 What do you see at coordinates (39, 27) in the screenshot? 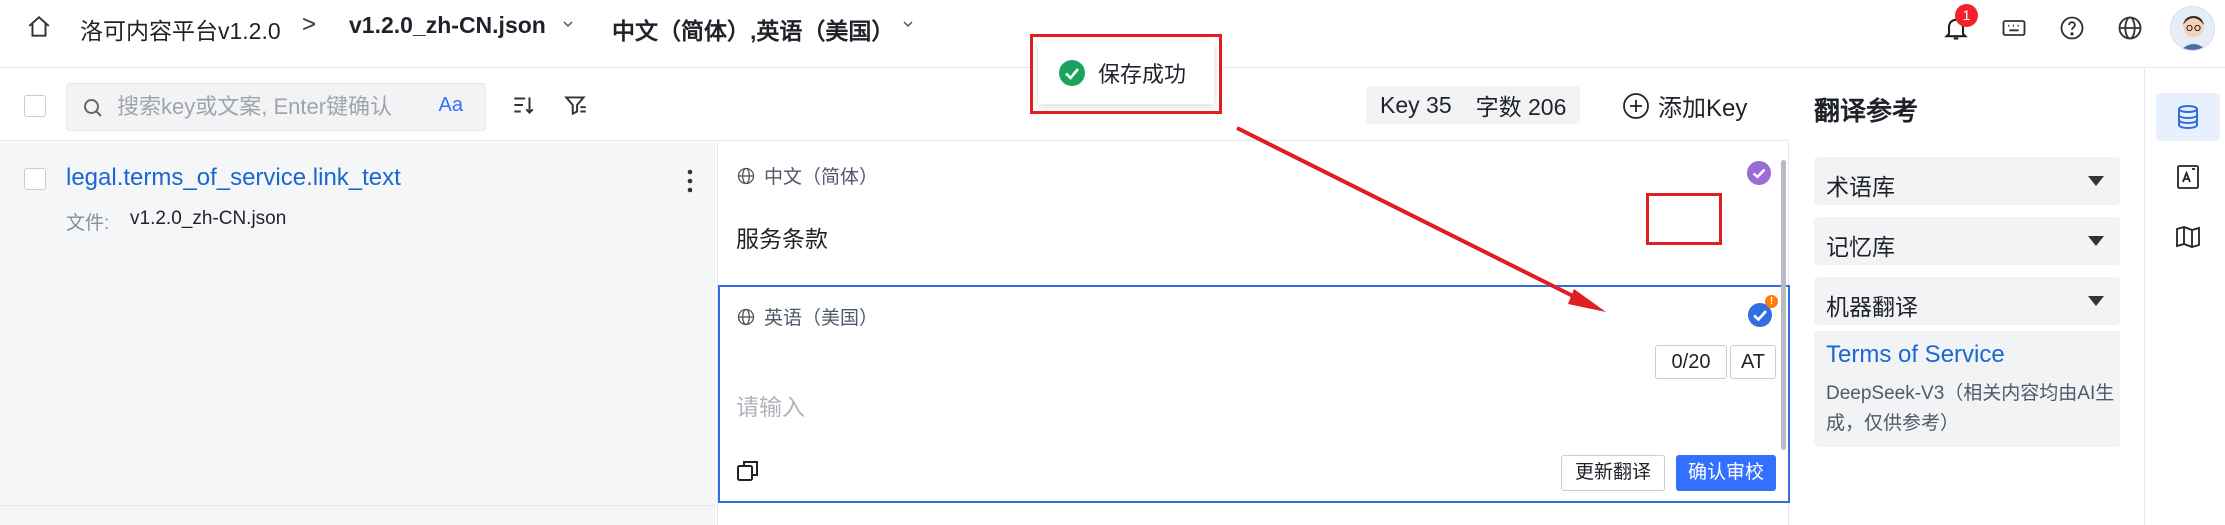
I see `home-icon` at bounding box center [39, 27].